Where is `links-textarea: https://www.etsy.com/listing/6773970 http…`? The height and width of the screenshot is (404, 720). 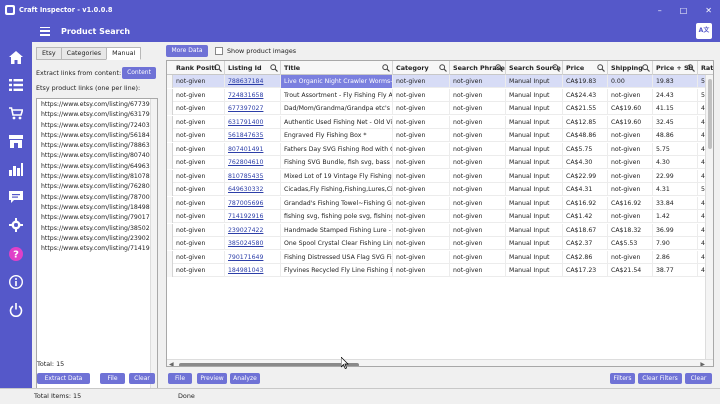
links-textarea: https://www.etsy.com/listing/6773970 http… is located at coordinates (97, 247).